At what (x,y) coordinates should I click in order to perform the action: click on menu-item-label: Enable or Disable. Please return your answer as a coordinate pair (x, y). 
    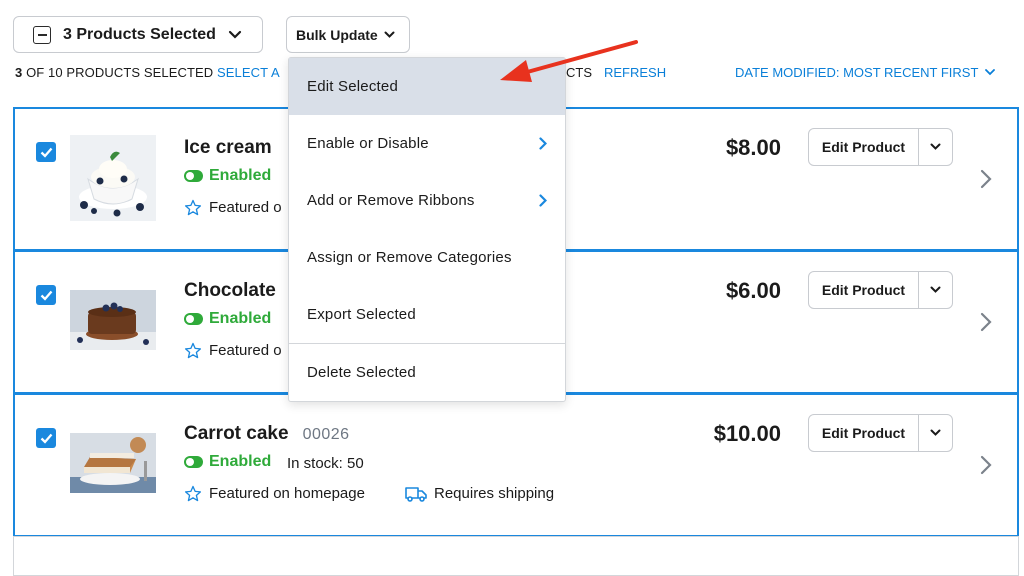
    Looking at the image, I should click on (368, 143).